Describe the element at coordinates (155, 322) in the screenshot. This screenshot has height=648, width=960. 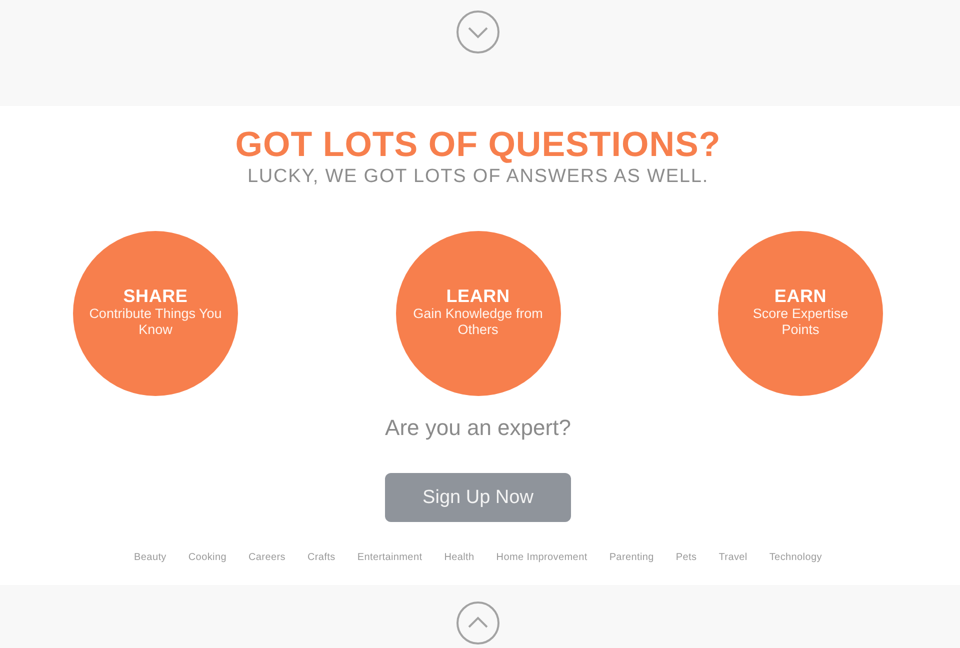
I see `feature-description: Contribute Things You Know` at that location.